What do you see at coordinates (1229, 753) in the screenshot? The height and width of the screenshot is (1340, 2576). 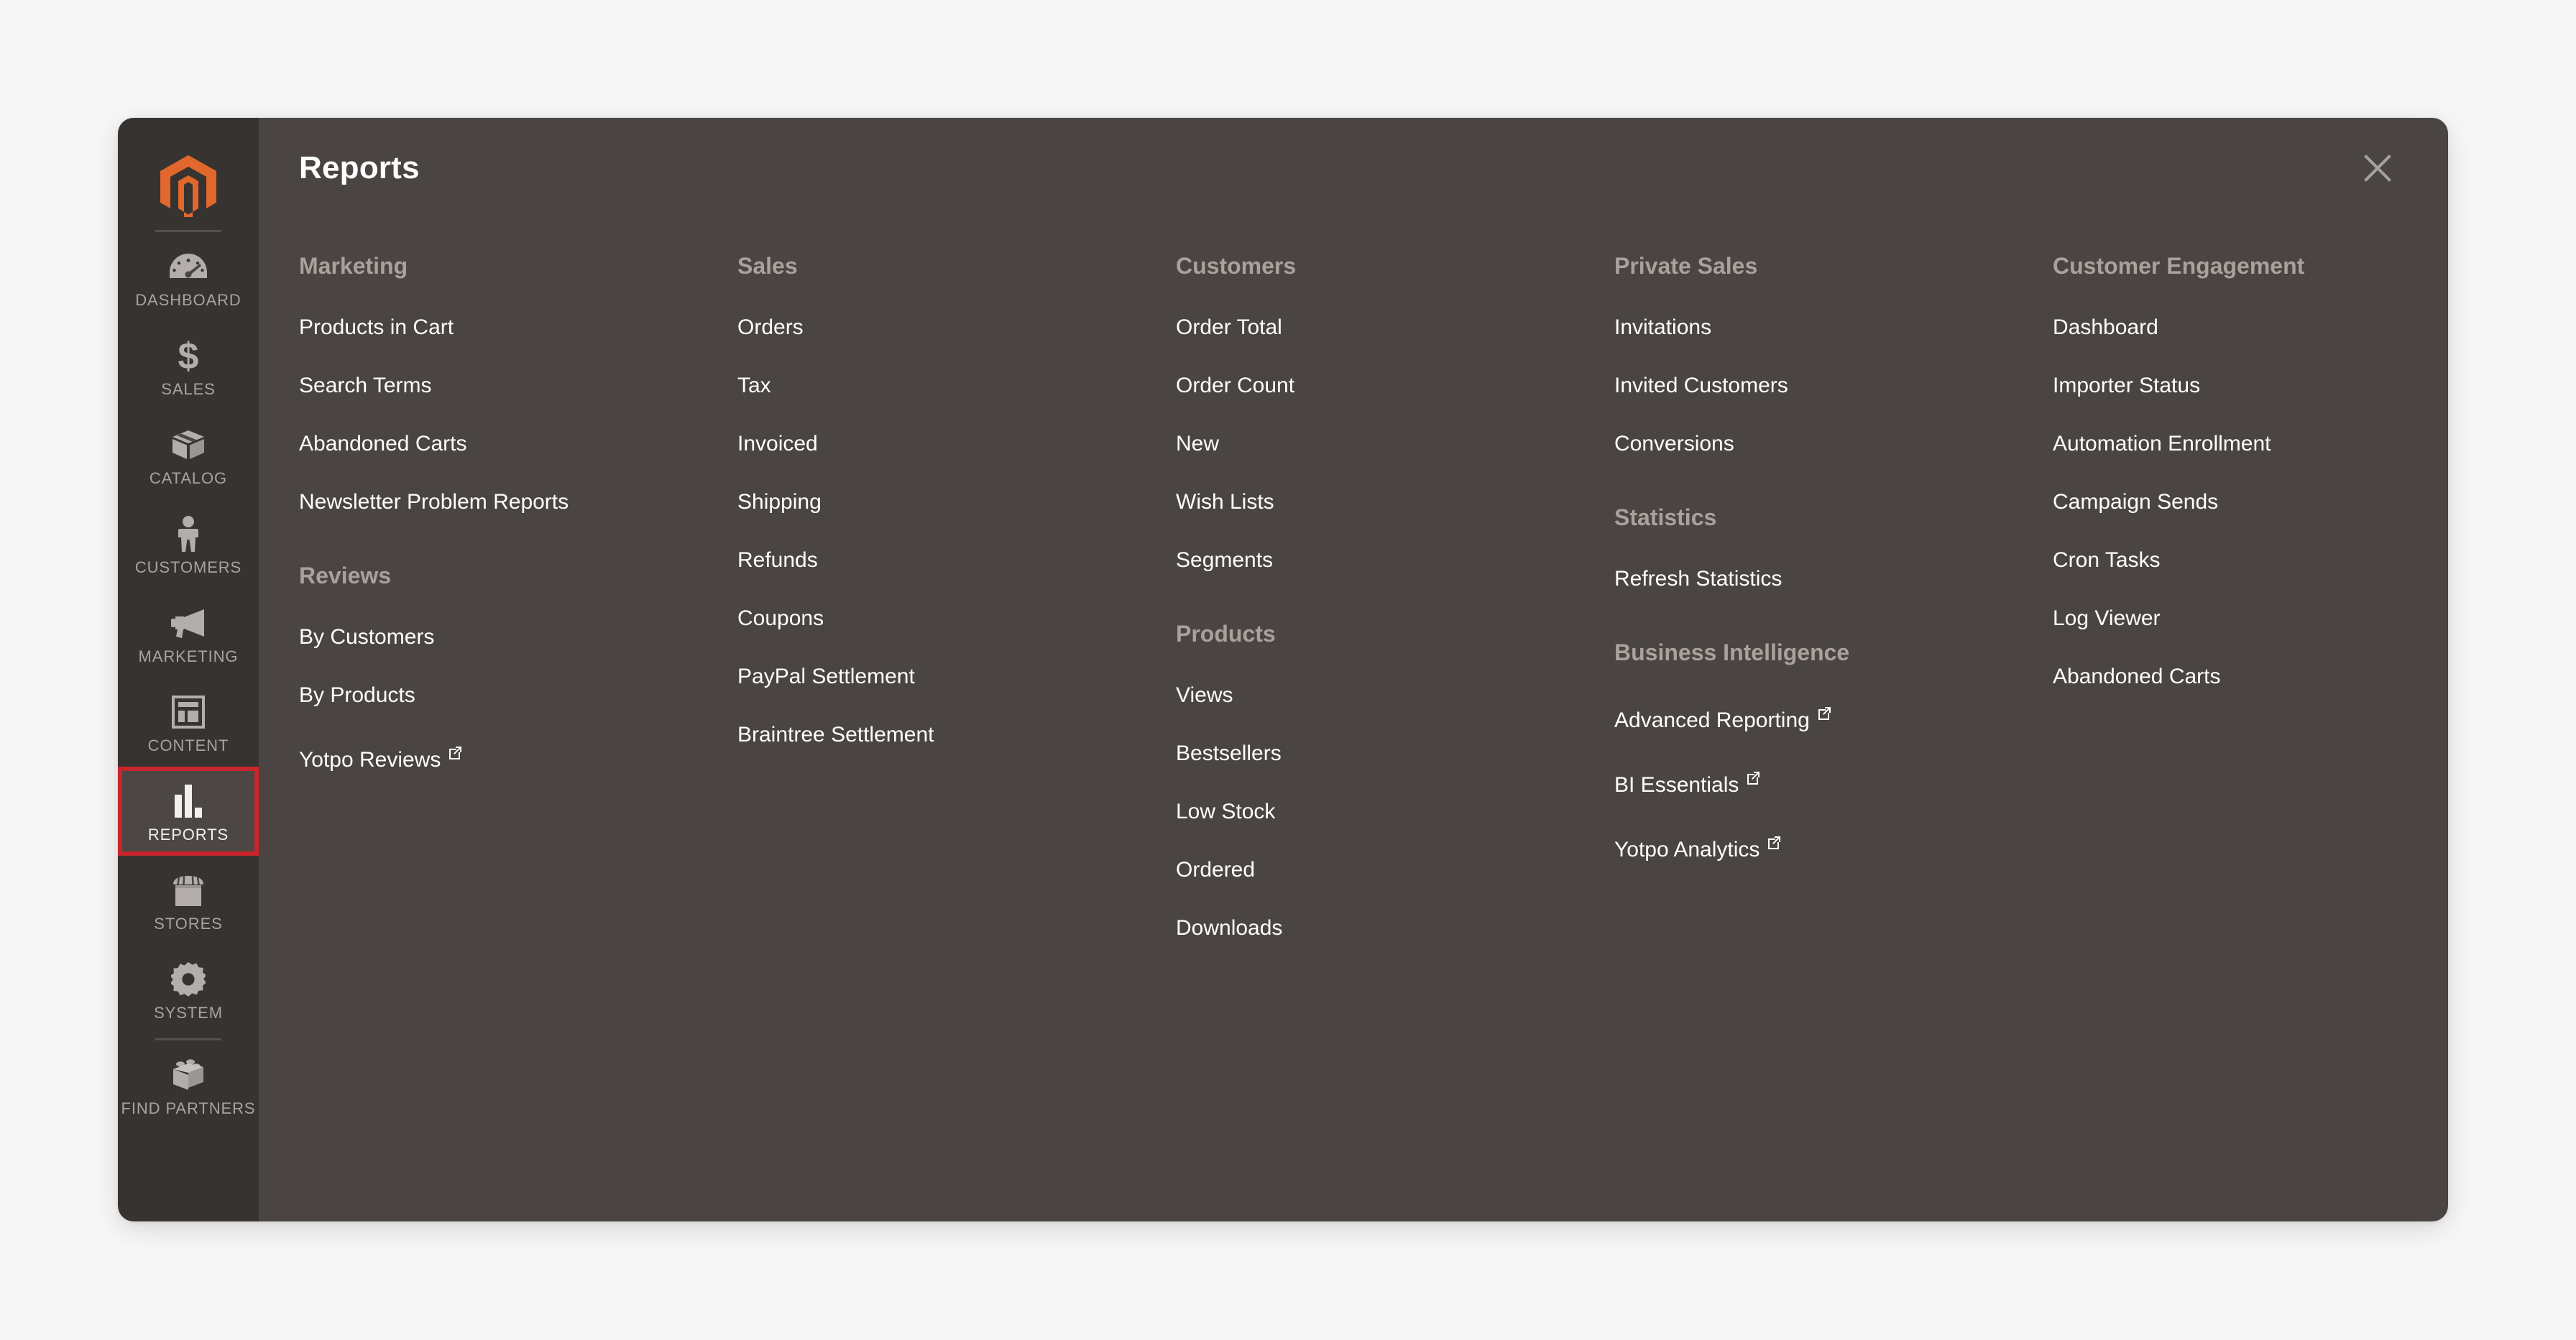 I see `menu-link-label: Bestsellers` at bounding box center [1229, 753].